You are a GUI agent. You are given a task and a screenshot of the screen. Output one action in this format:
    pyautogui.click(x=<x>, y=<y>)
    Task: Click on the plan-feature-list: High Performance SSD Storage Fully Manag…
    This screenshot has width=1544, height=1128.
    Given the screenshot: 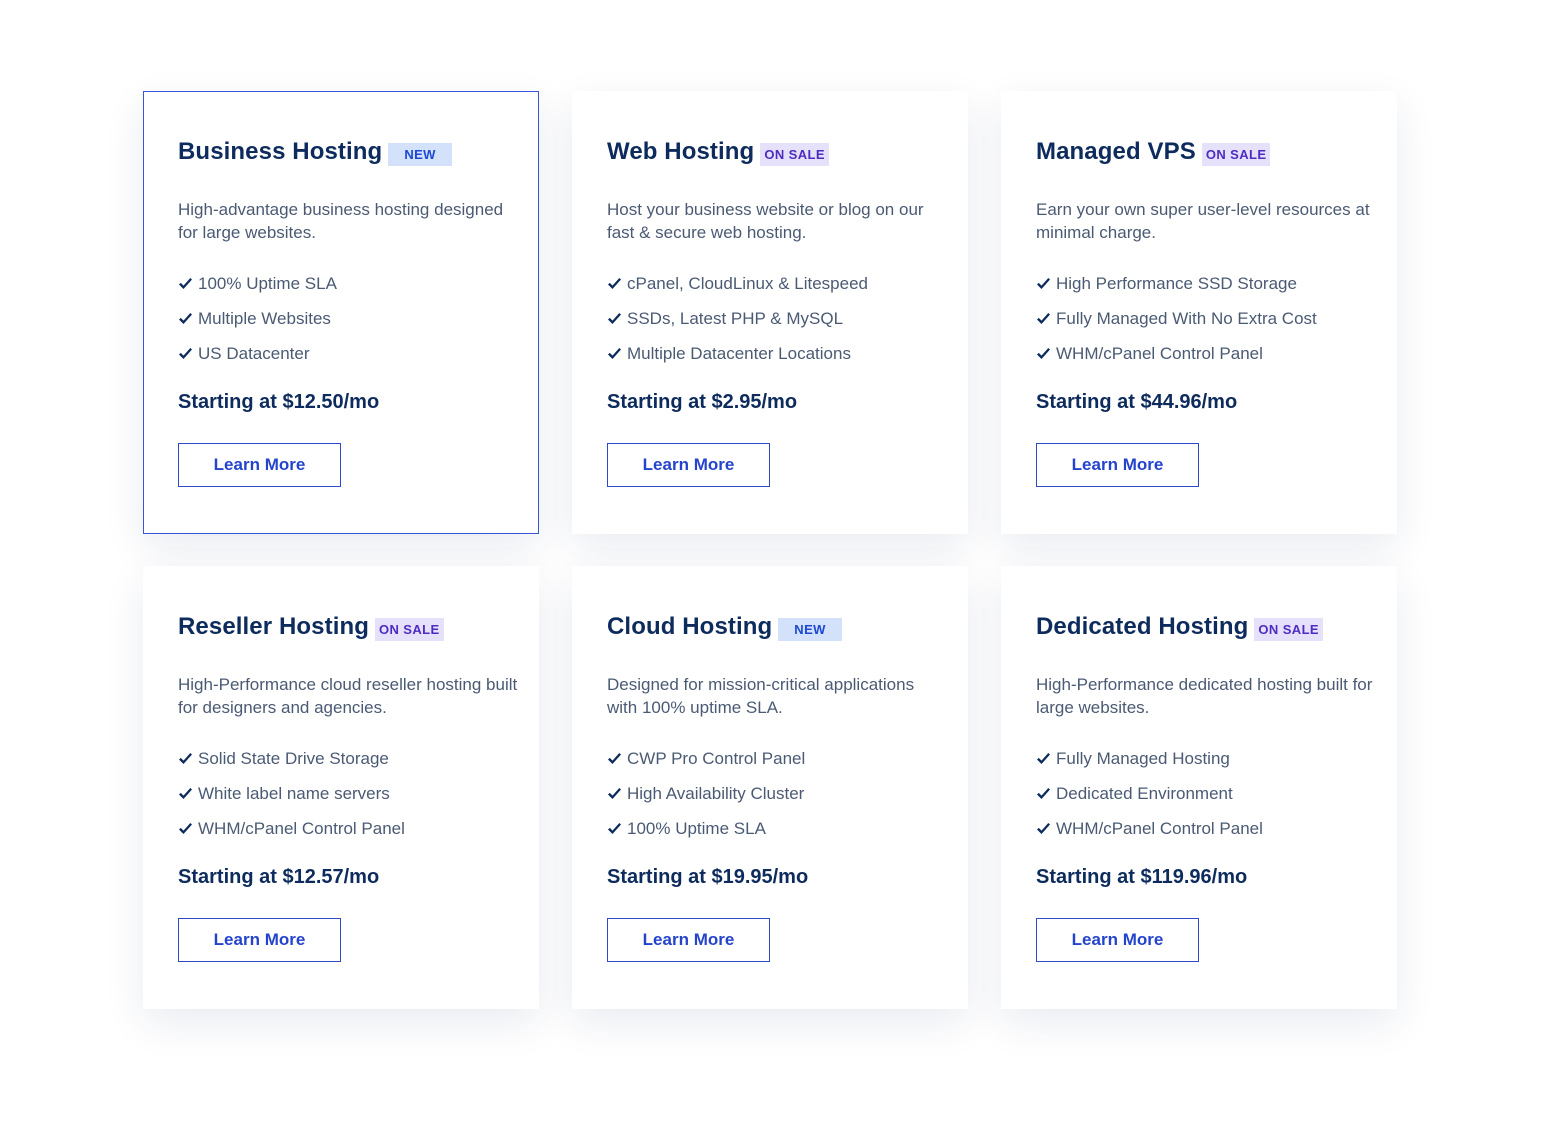 What is the action you would take?
    pyautogui.click(x=1206, y=318)
    